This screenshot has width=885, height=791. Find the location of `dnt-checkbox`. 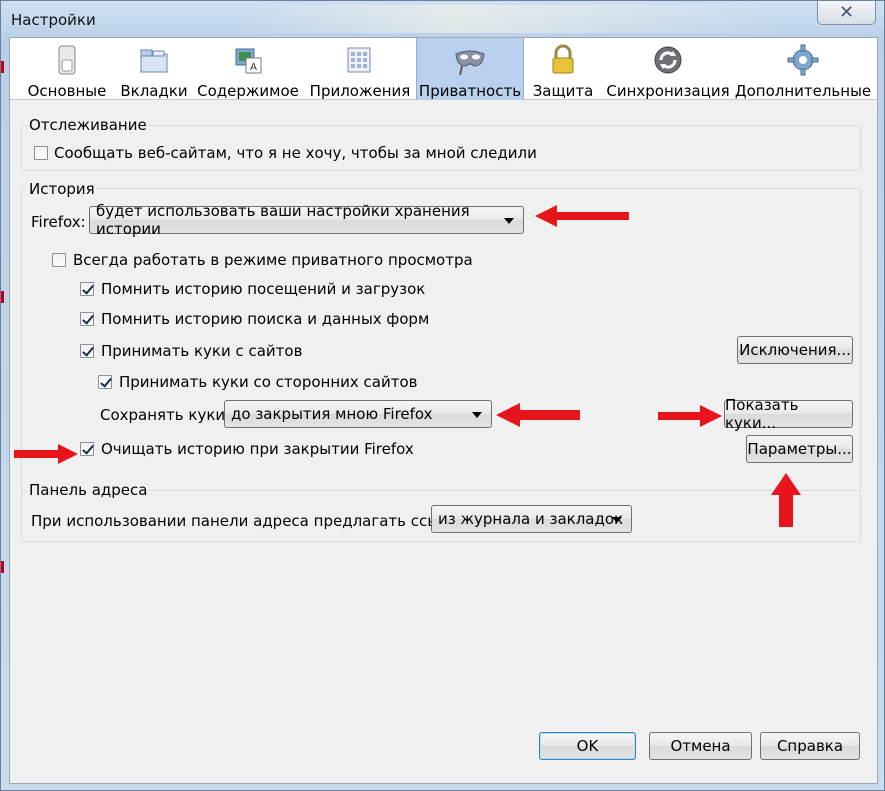

dnt-checkbox is located at coordinates (41, 153).